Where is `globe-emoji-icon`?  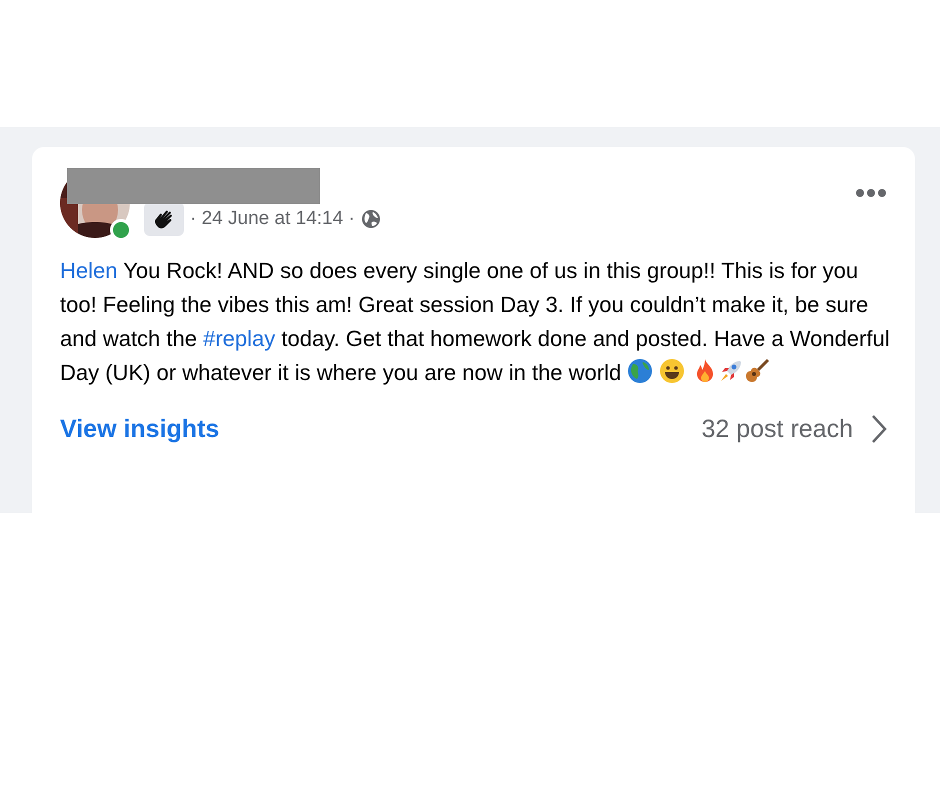
globe-emoji-icon is located at coordinates (640, 371).